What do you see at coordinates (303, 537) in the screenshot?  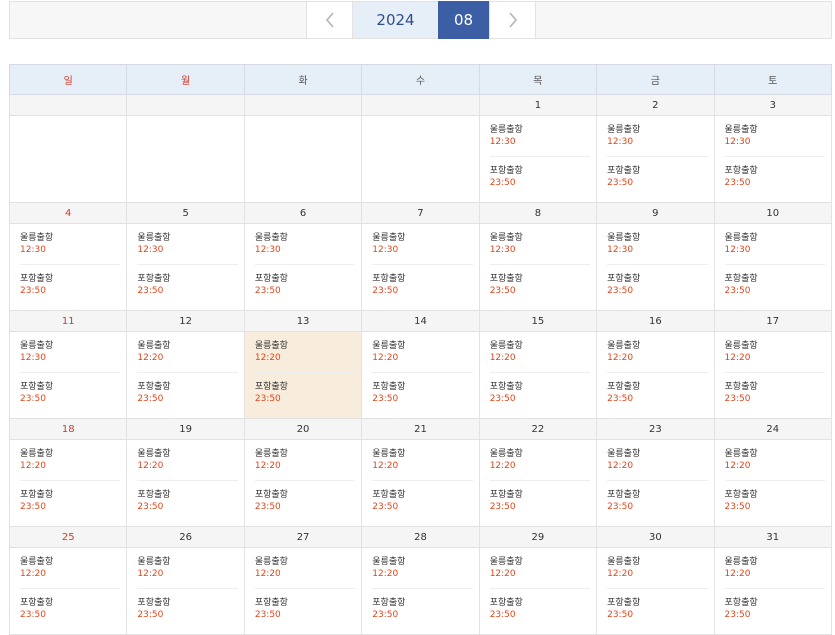 I see `date-number: 27` at bounding box center [303, 537].